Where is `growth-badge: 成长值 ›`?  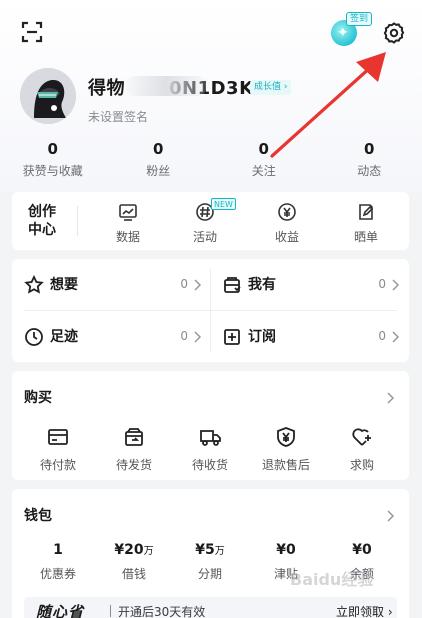
growth-badge: 成长值 › is located at coordinates (271, 87).